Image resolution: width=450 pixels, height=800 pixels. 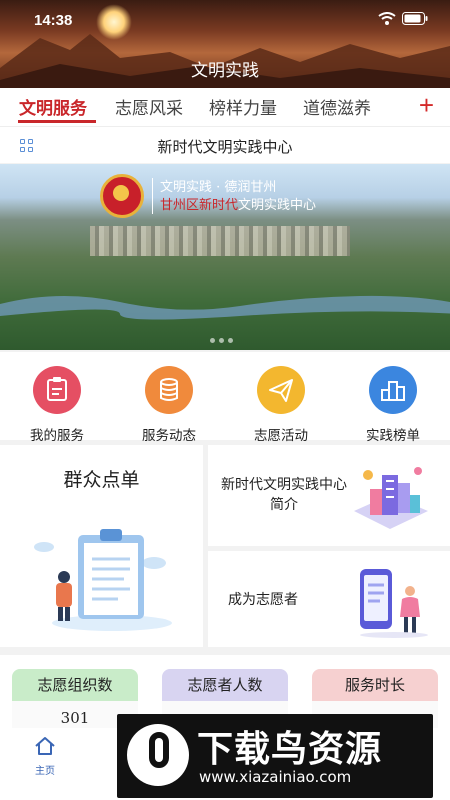 I want to click on podium-icon, so click(x=393, y=390).